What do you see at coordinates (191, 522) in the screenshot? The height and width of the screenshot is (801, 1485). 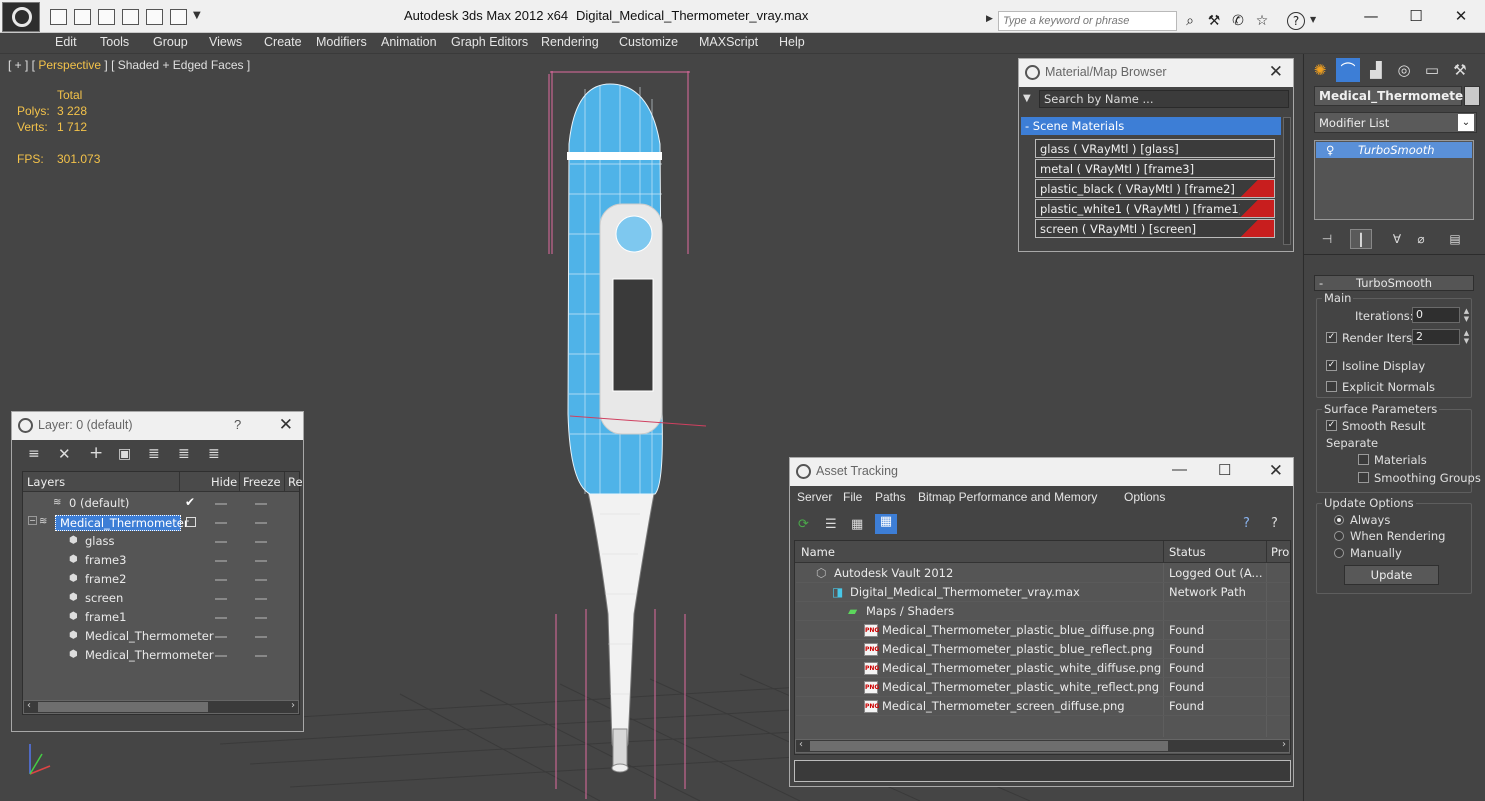 I see `set-current-layer-icon` at bounding box center [191, 522].